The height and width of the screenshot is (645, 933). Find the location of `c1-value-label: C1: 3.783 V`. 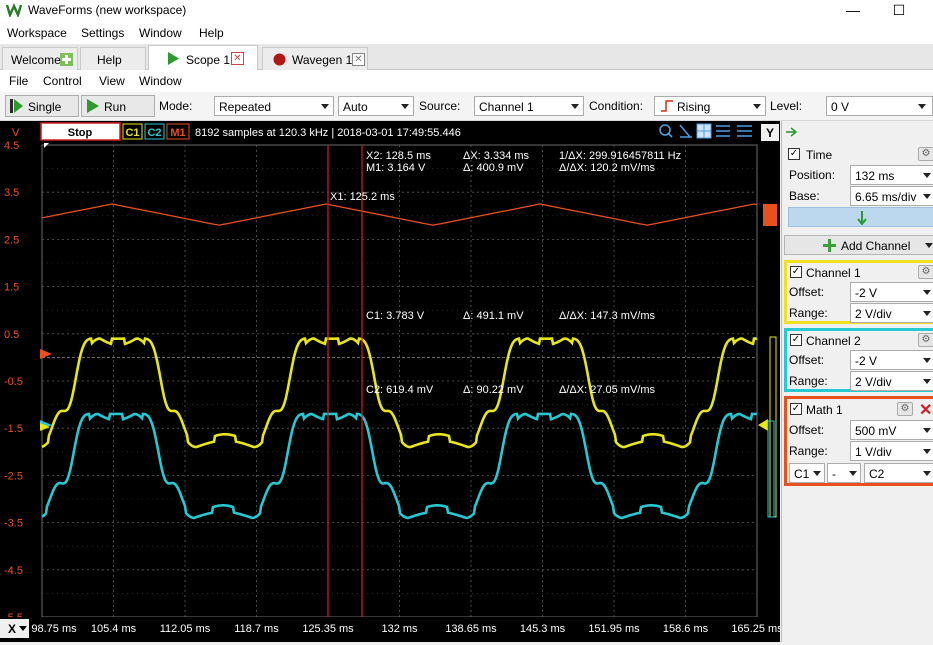

c1-value-label: C1: 3.783 V is located at coordinates (395, 316).